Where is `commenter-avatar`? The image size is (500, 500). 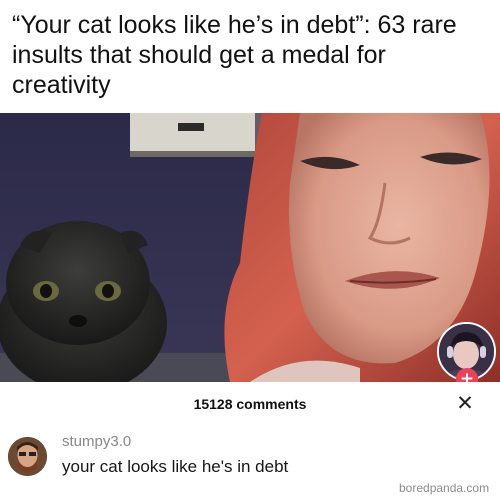 commenter-avatar is located at coordinates (27, 456).